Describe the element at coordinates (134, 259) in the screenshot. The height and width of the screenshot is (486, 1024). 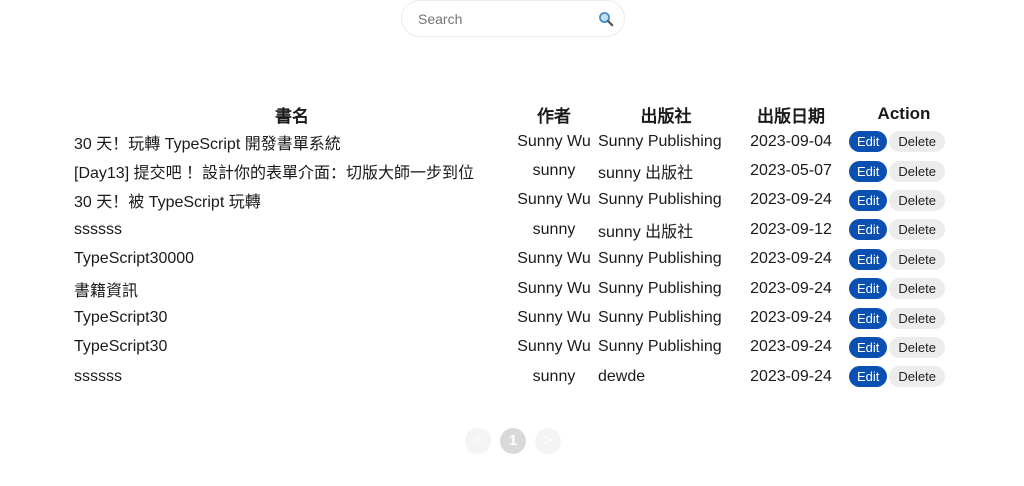
I see `book-name: TypeScript30000` at that location.